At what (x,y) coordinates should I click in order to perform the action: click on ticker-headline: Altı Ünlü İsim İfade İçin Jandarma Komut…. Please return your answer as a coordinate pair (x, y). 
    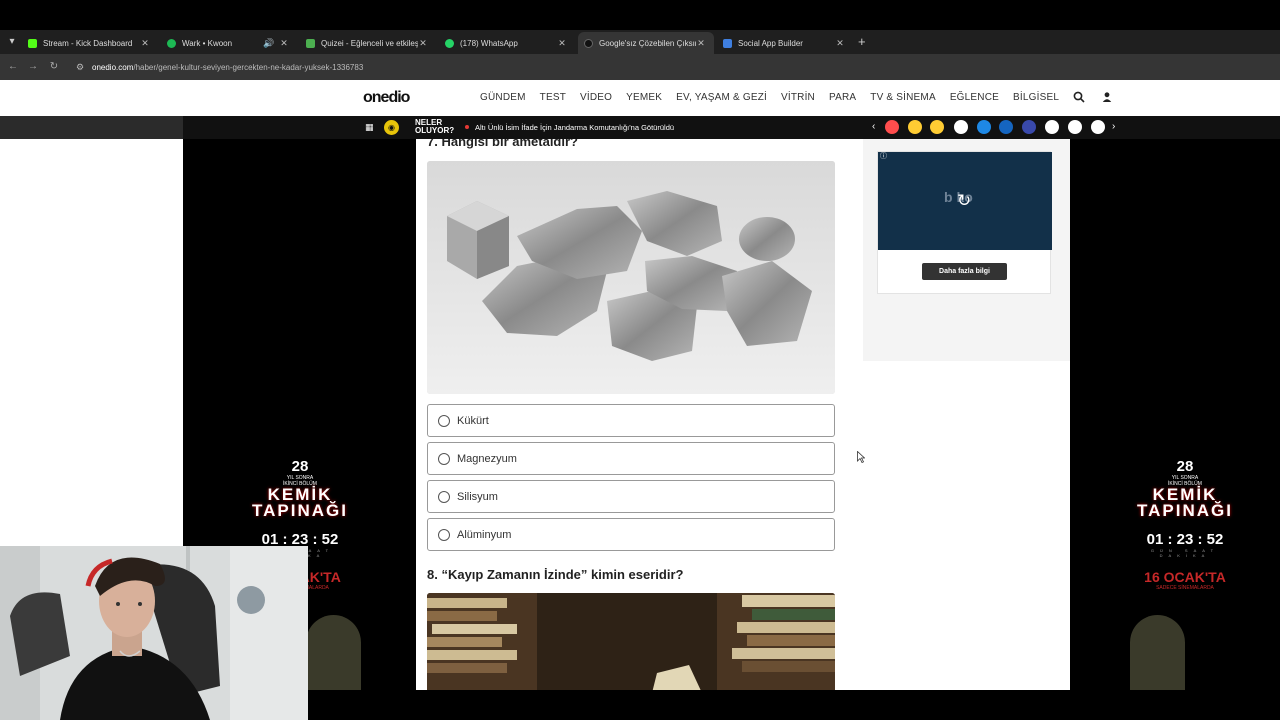
    Looking at the image, I should click on (574, 127).